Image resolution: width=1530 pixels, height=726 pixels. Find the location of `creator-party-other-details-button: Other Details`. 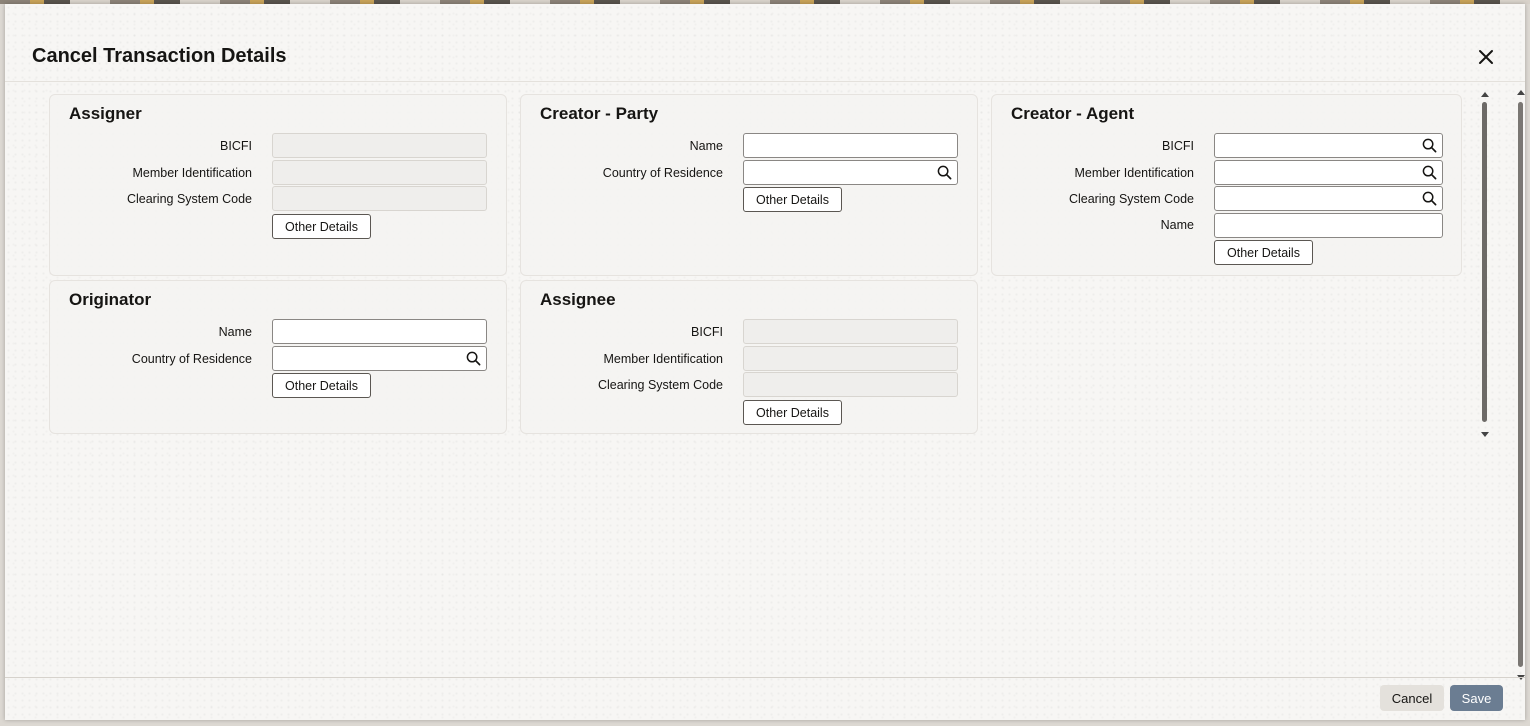

creator-party-other-details-button: Other Details is located at coordinates (792, 199).